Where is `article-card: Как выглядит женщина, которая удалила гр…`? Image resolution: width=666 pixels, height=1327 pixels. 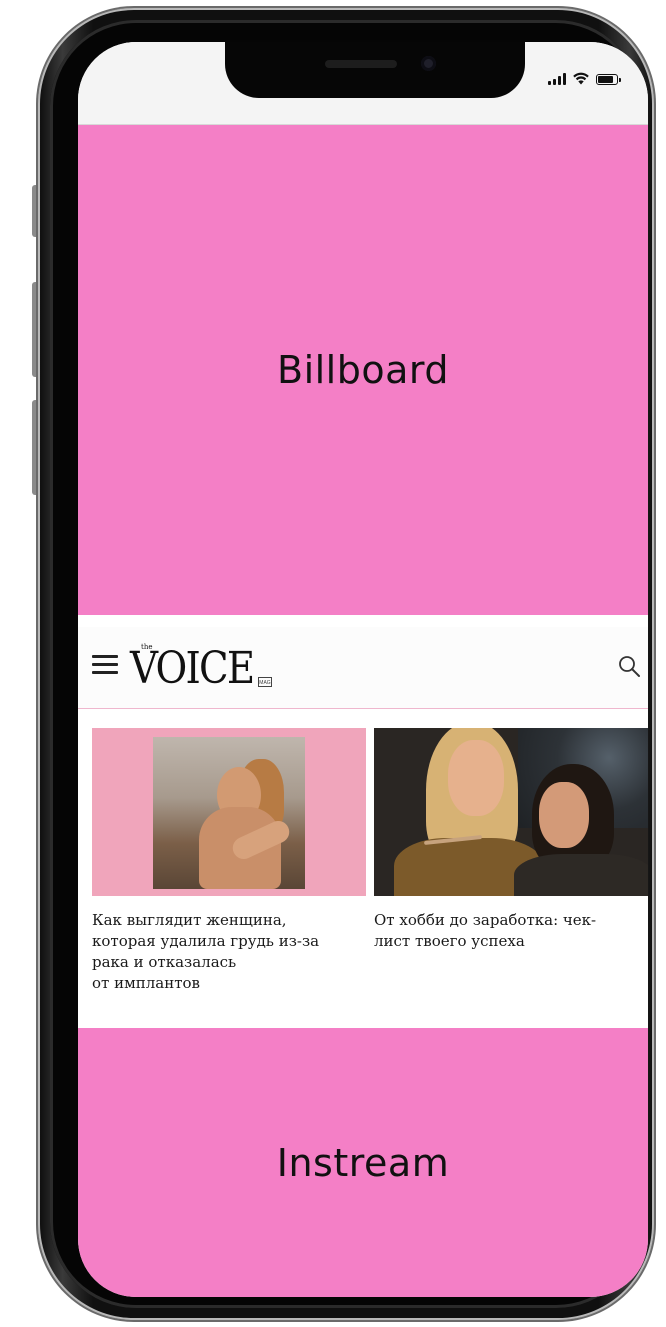 article-card: Как выглядит женщина, которая удалила гр… is located at coordinates (229, 861).